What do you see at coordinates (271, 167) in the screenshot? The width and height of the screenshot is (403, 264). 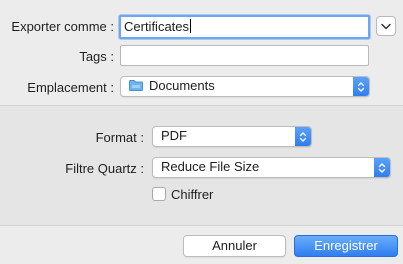 I see `quartz-filter-popup: Reduce File Size` at bounding box center [271, 167].